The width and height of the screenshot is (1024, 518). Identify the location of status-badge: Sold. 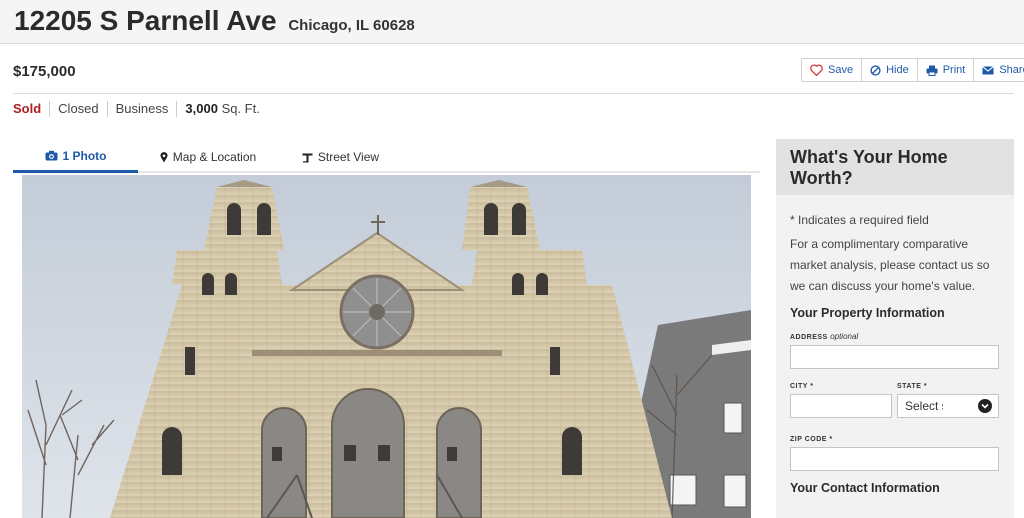
(27, 108).